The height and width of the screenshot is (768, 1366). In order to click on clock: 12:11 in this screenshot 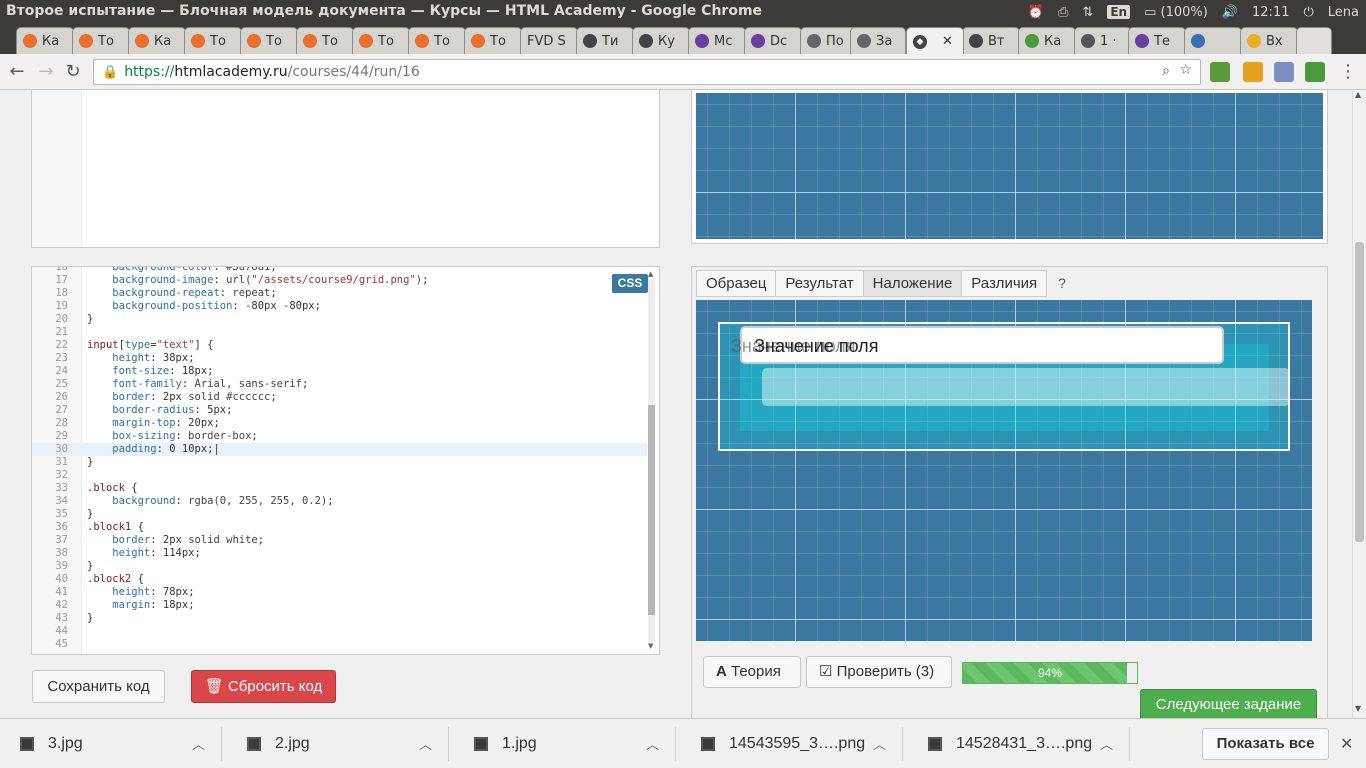, I will do `click(1270, 12)`.